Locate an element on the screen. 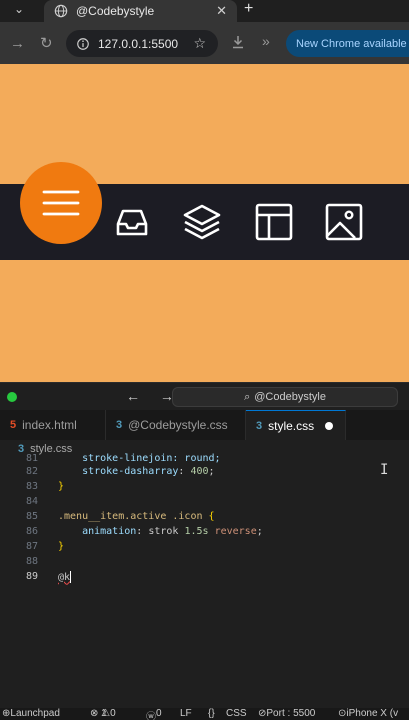 The image size is (409, 720). code-line: 88 is located at coordinates (204, 561).